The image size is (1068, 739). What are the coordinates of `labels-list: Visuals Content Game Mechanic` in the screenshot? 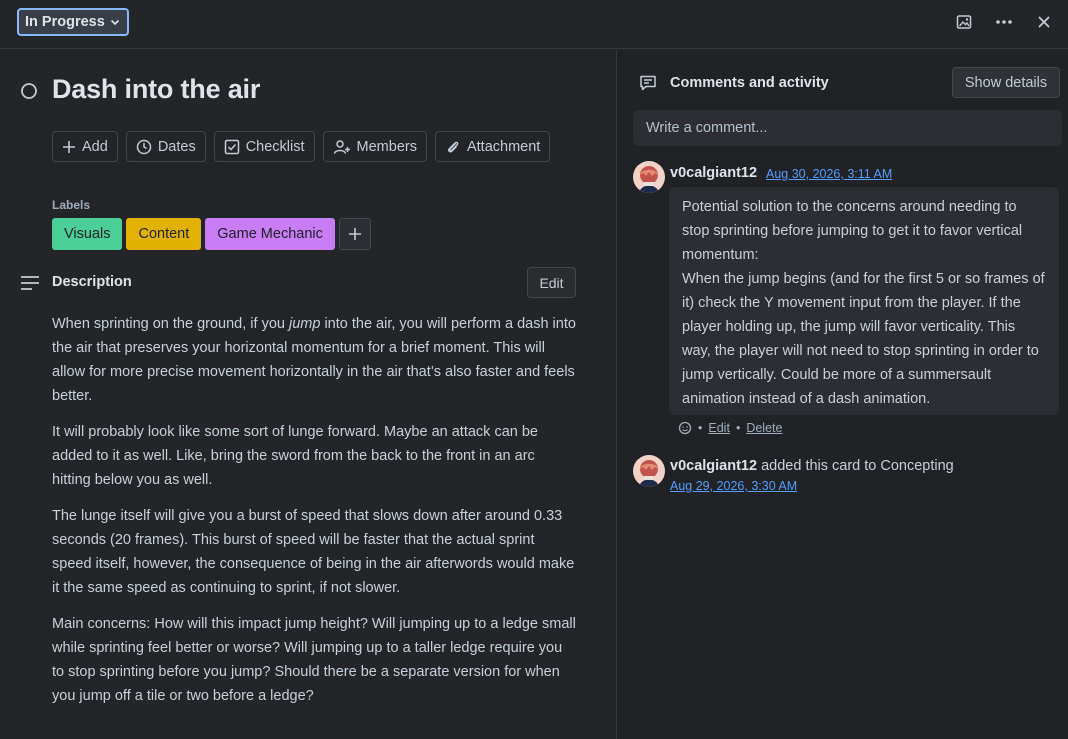 It's located at (211, 234).